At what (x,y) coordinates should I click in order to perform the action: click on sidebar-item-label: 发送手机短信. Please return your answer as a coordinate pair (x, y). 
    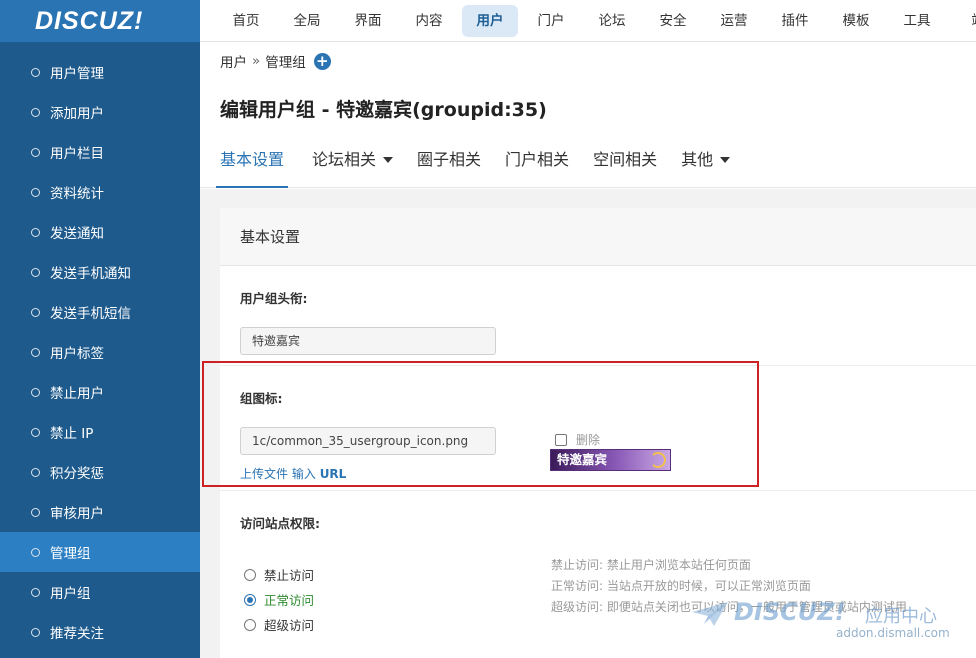
    Looking at the image, I should click on (90, 314).